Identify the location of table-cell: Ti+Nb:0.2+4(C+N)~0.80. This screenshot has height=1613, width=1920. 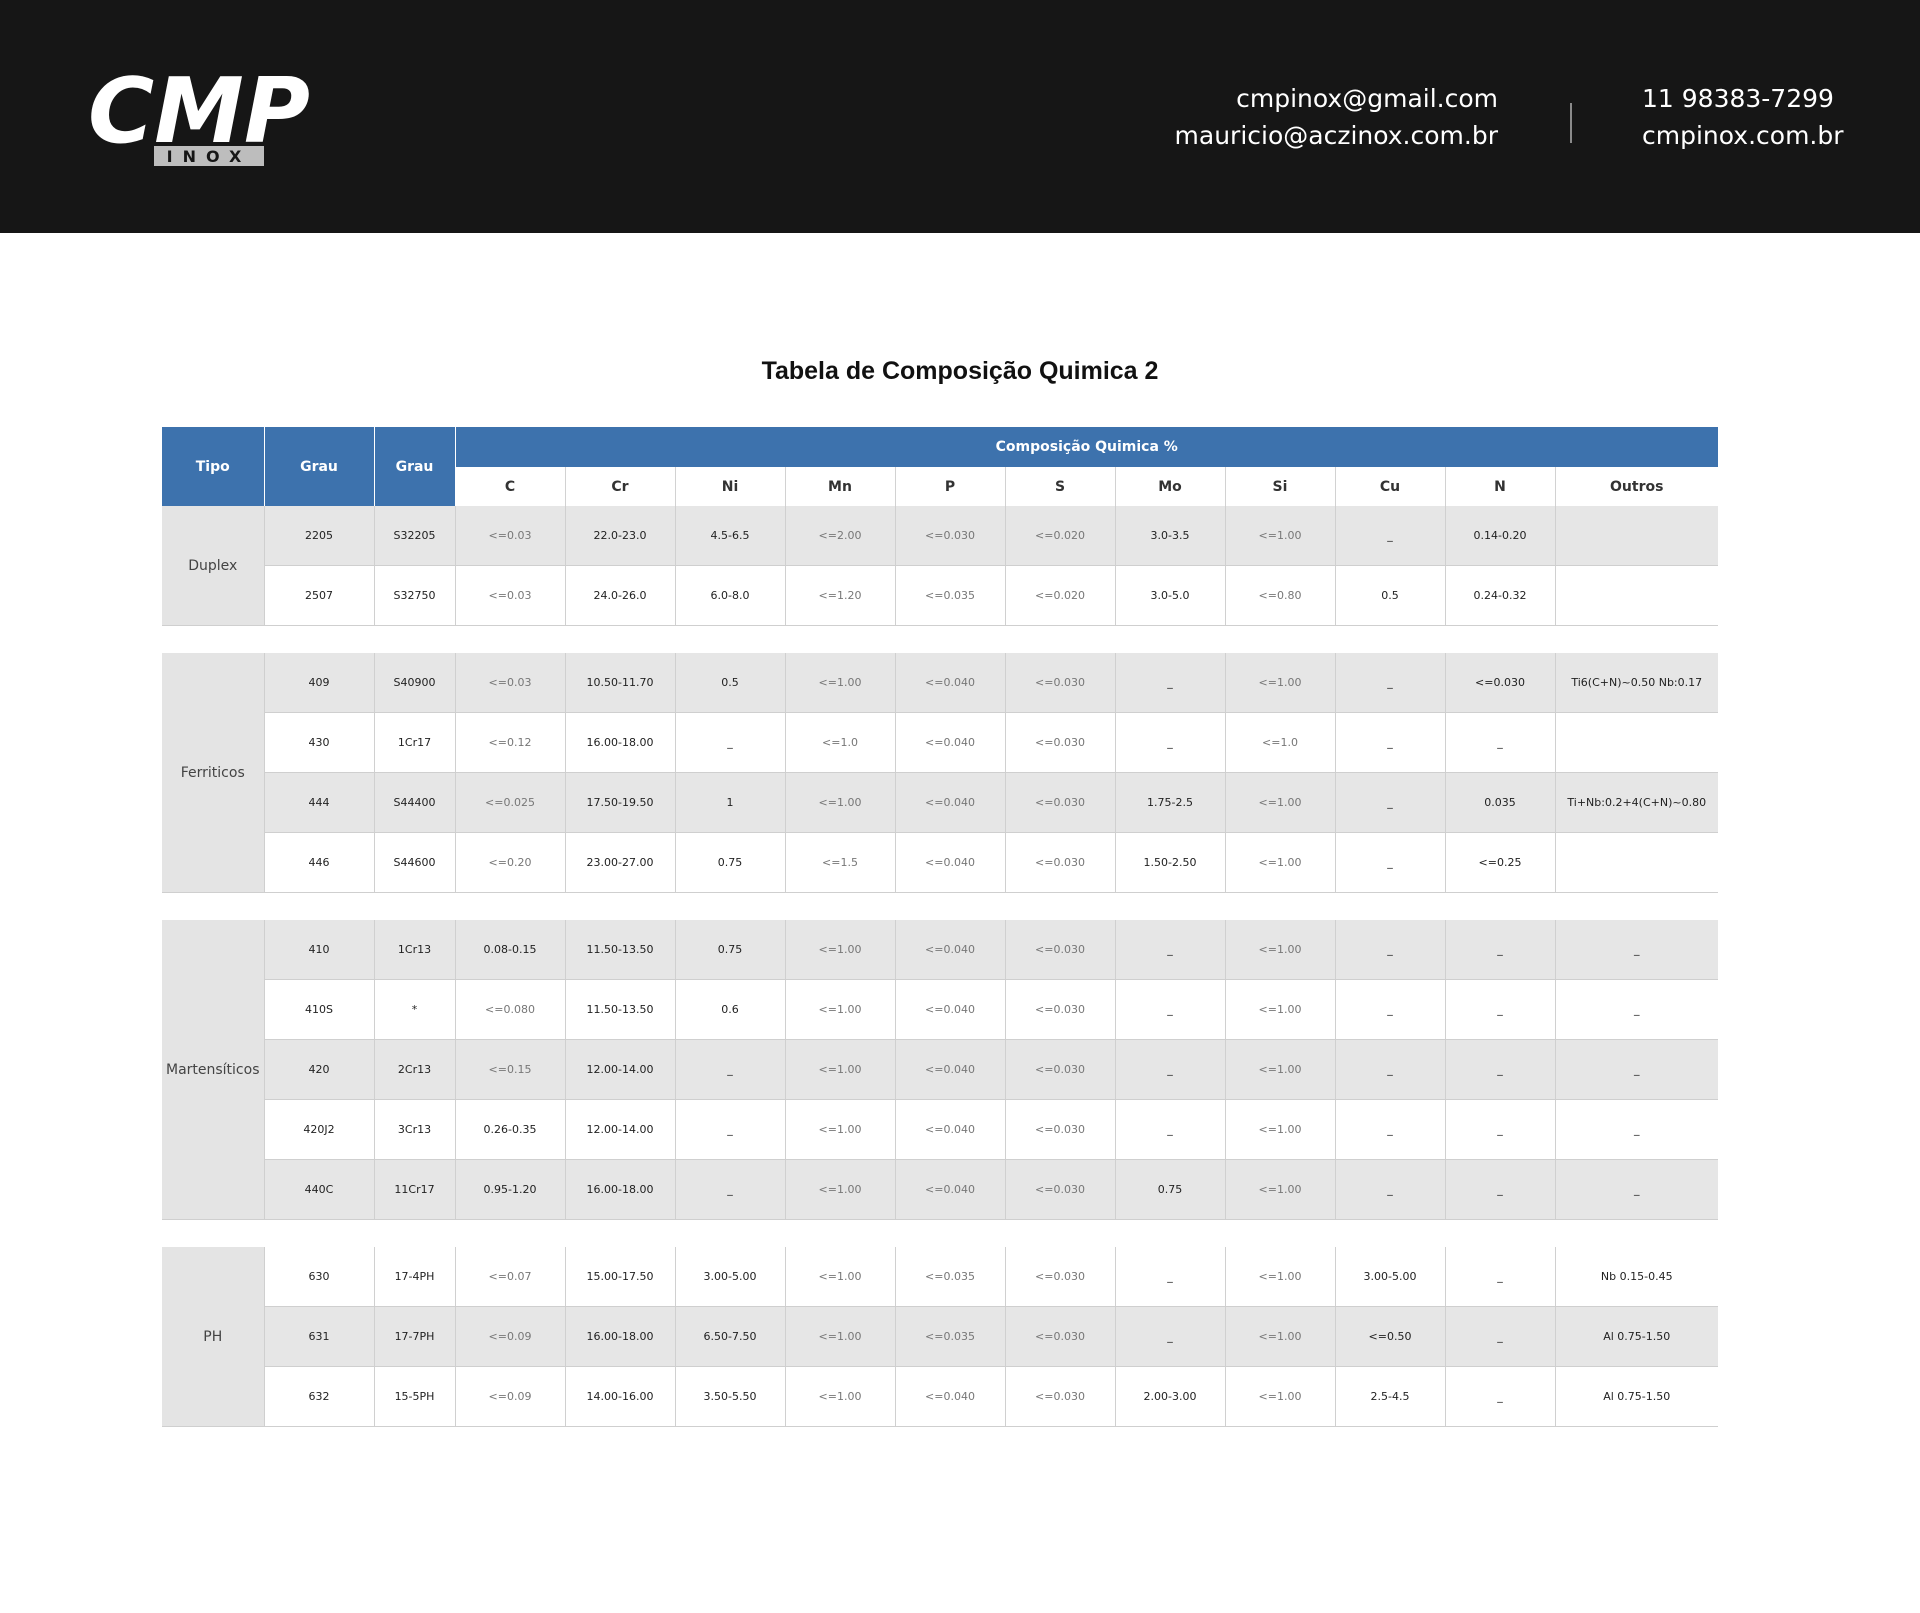
(1636, 802).